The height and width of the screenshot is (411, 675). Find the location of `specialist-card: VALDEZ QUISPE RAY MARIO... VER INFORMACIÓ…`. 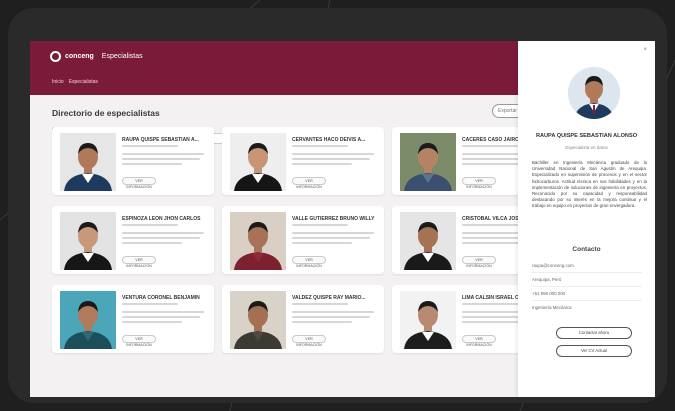

specialist-card: VALDEZ QUISPE RAY MARIO... VER INFORMACIÓ… is located at coordinates (303, 319).